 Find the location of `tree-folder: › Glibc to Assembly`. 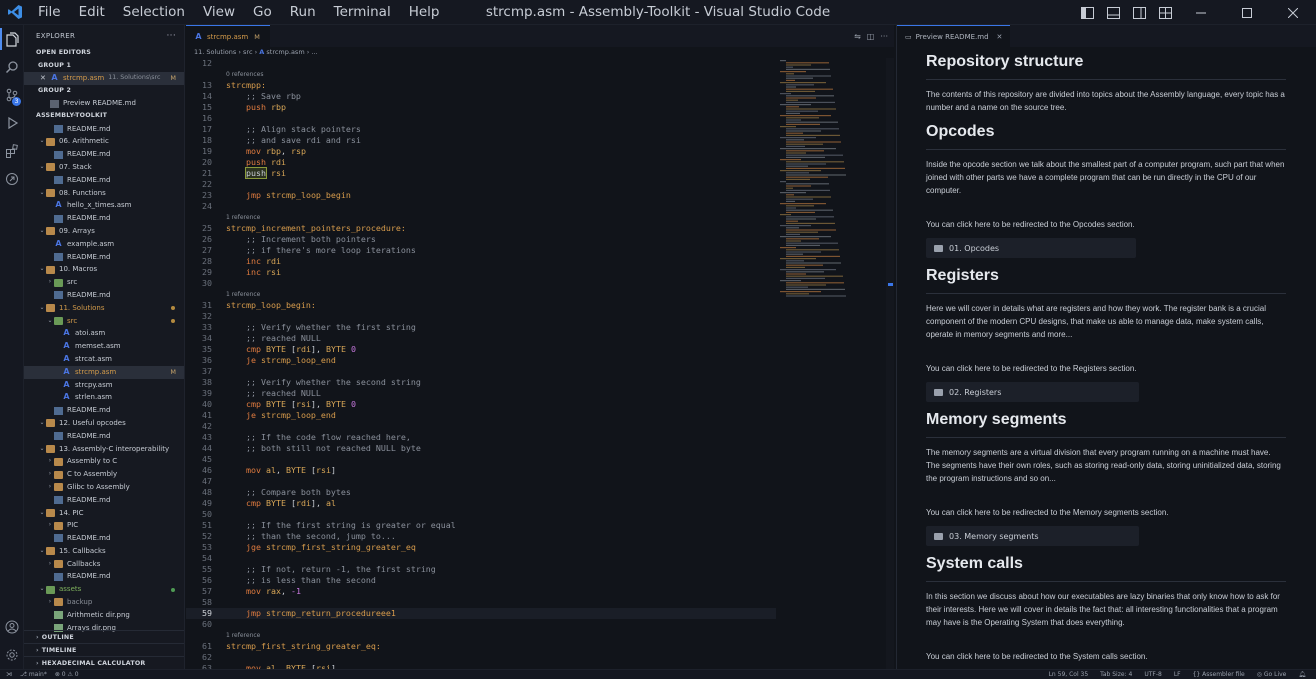

tree-folder: › Glibc to Assembly is located at coordinates (104, 487).